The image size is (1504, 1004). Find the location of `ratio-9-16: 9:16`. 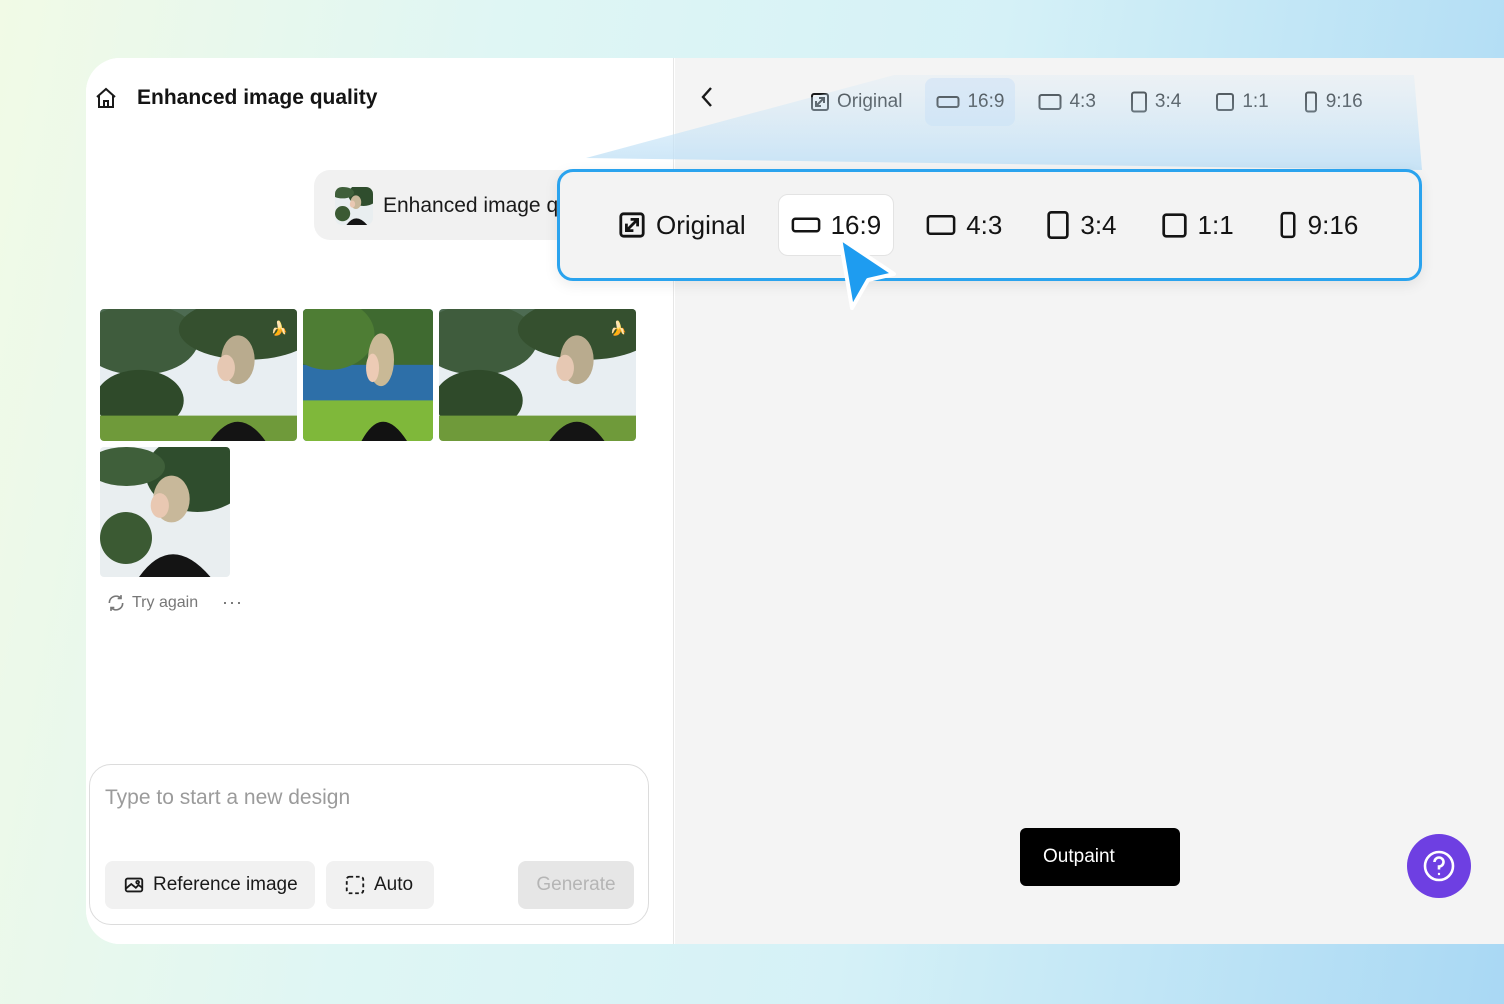

ratio-9-16: 9:16 is located at coordinates (1333, 102).